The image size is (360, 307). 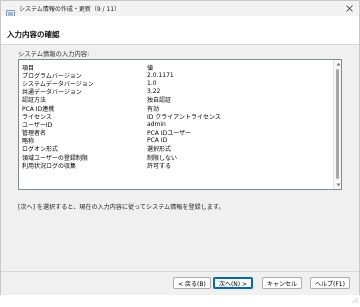 I want to click on list-scrollbar, so click(x=337, y=124).